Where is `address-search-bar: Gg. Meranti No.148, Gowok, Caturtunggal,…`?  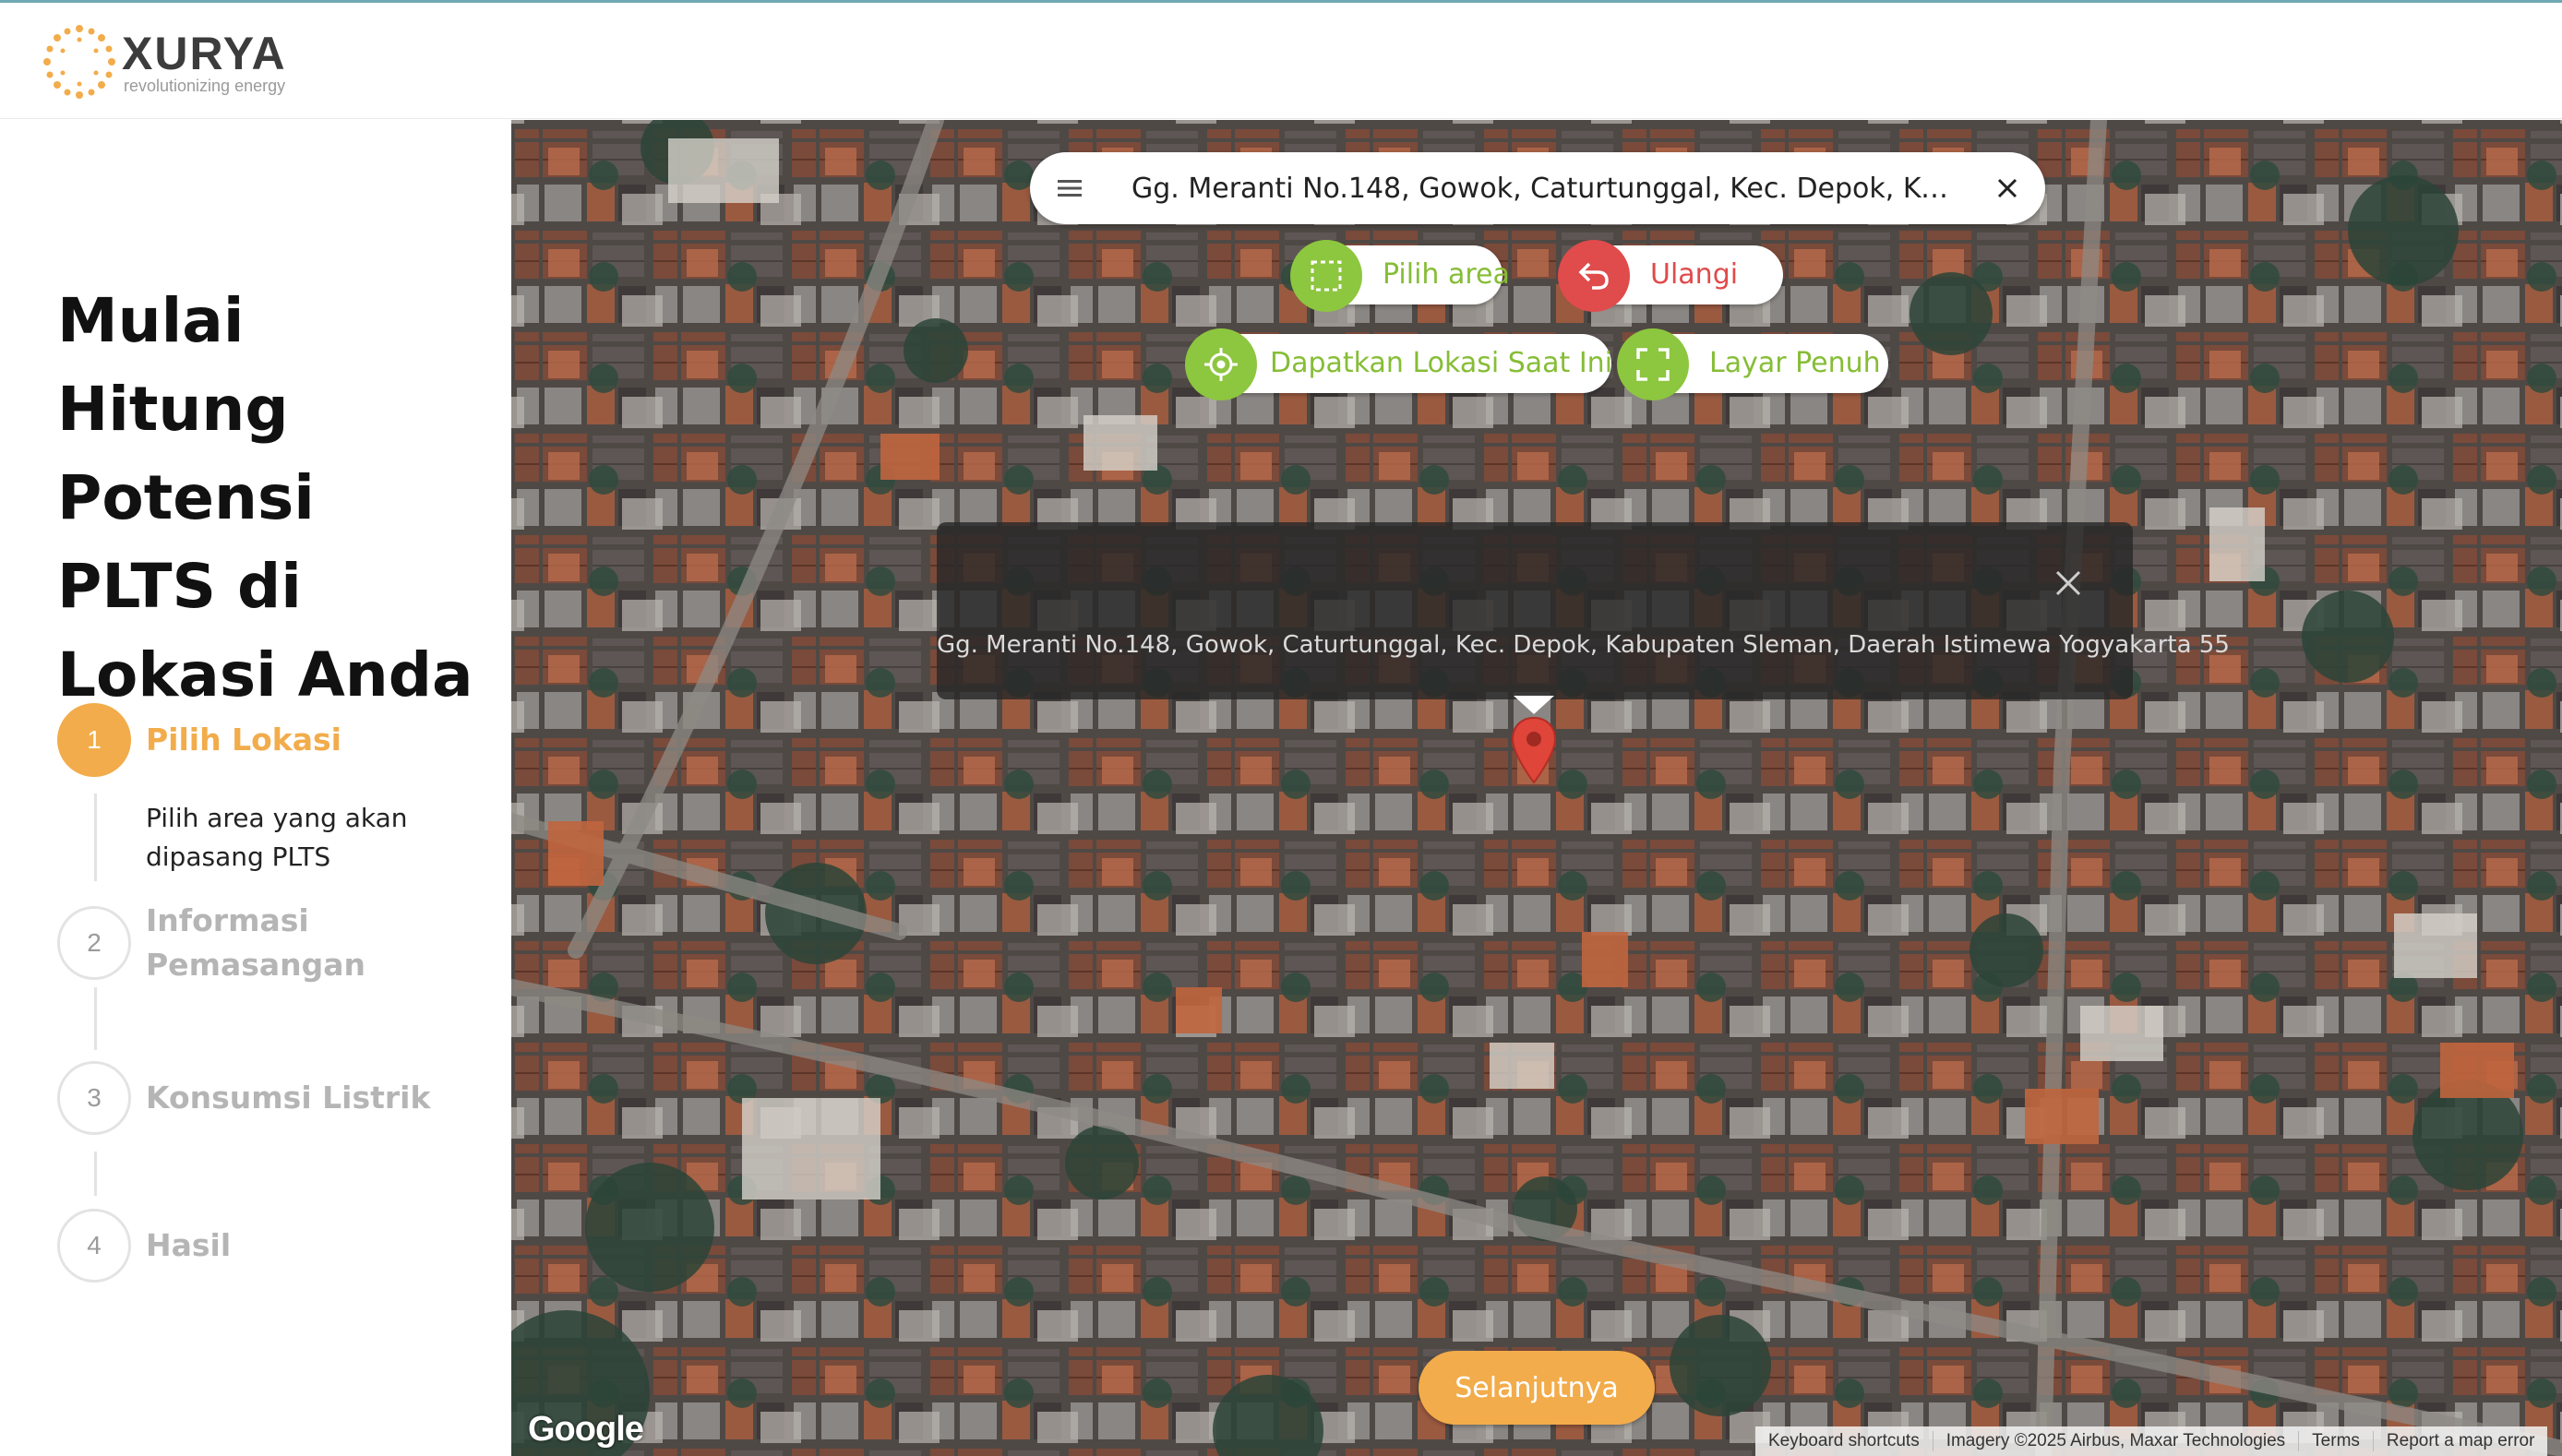
address-search-bar: Gg. Meranti No.148, Gowok, Caturtunggal,… is located at coordinates (1538, 188).